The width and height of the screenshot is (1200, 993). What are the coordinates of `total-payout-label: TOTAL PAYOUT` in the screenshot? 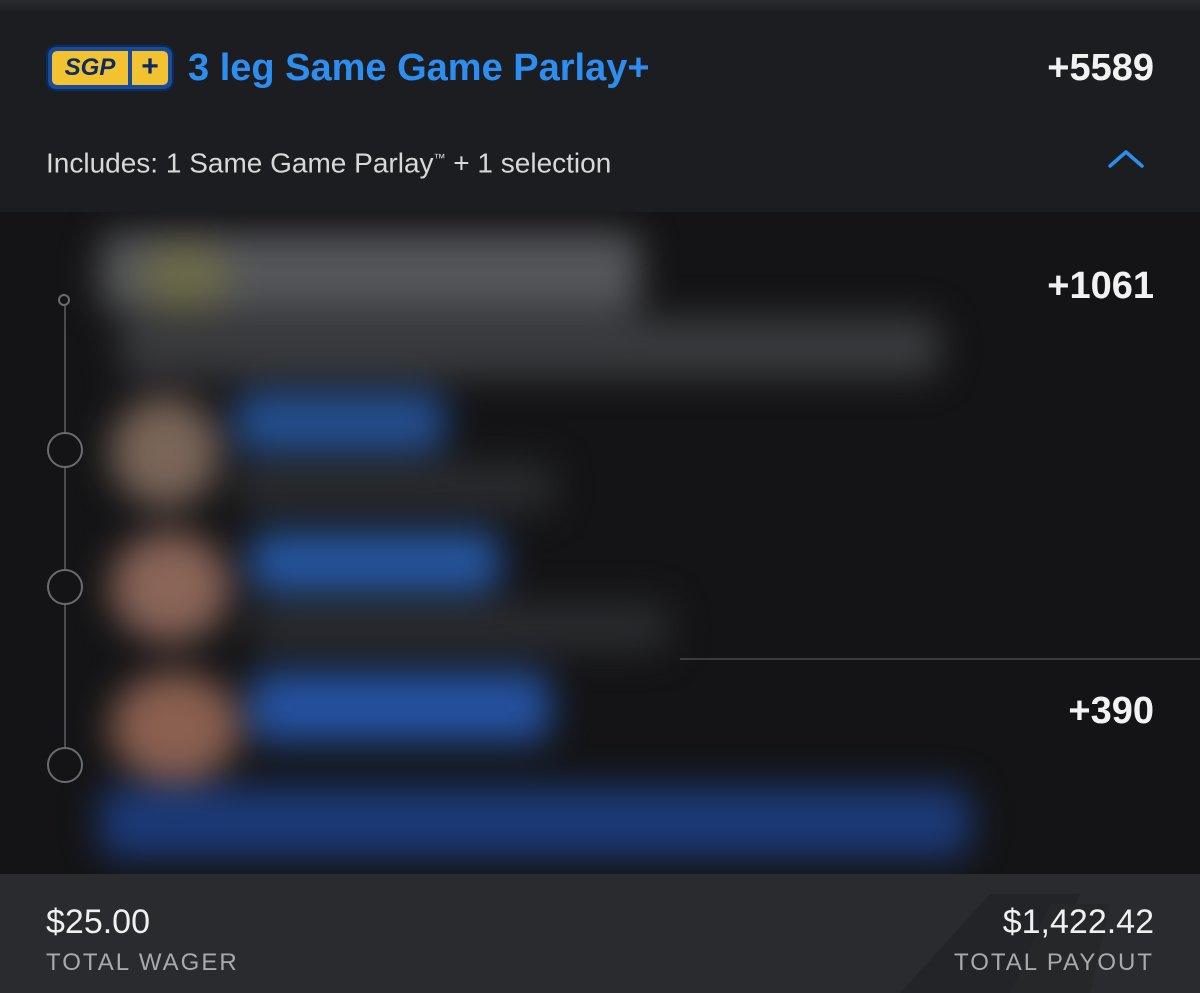 It's located at (1053, 962).